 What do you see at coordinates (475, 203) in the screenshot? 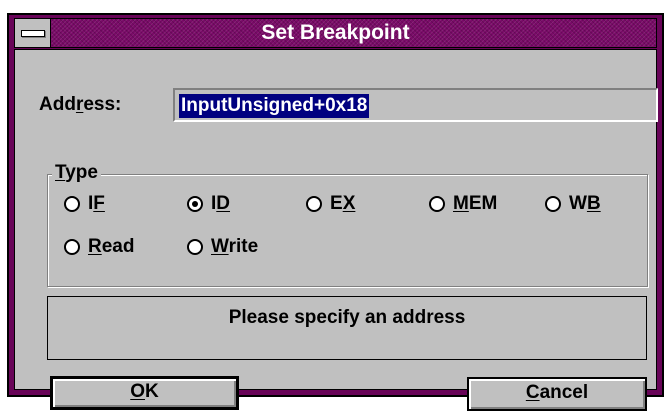
I see `radio-mem-label: MEM` at bounding box center [475, 203].